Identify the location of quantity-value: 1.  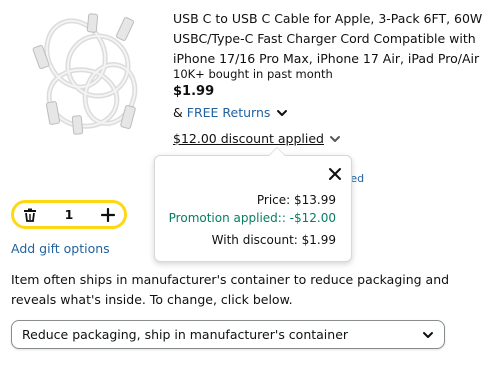
(69, 214).